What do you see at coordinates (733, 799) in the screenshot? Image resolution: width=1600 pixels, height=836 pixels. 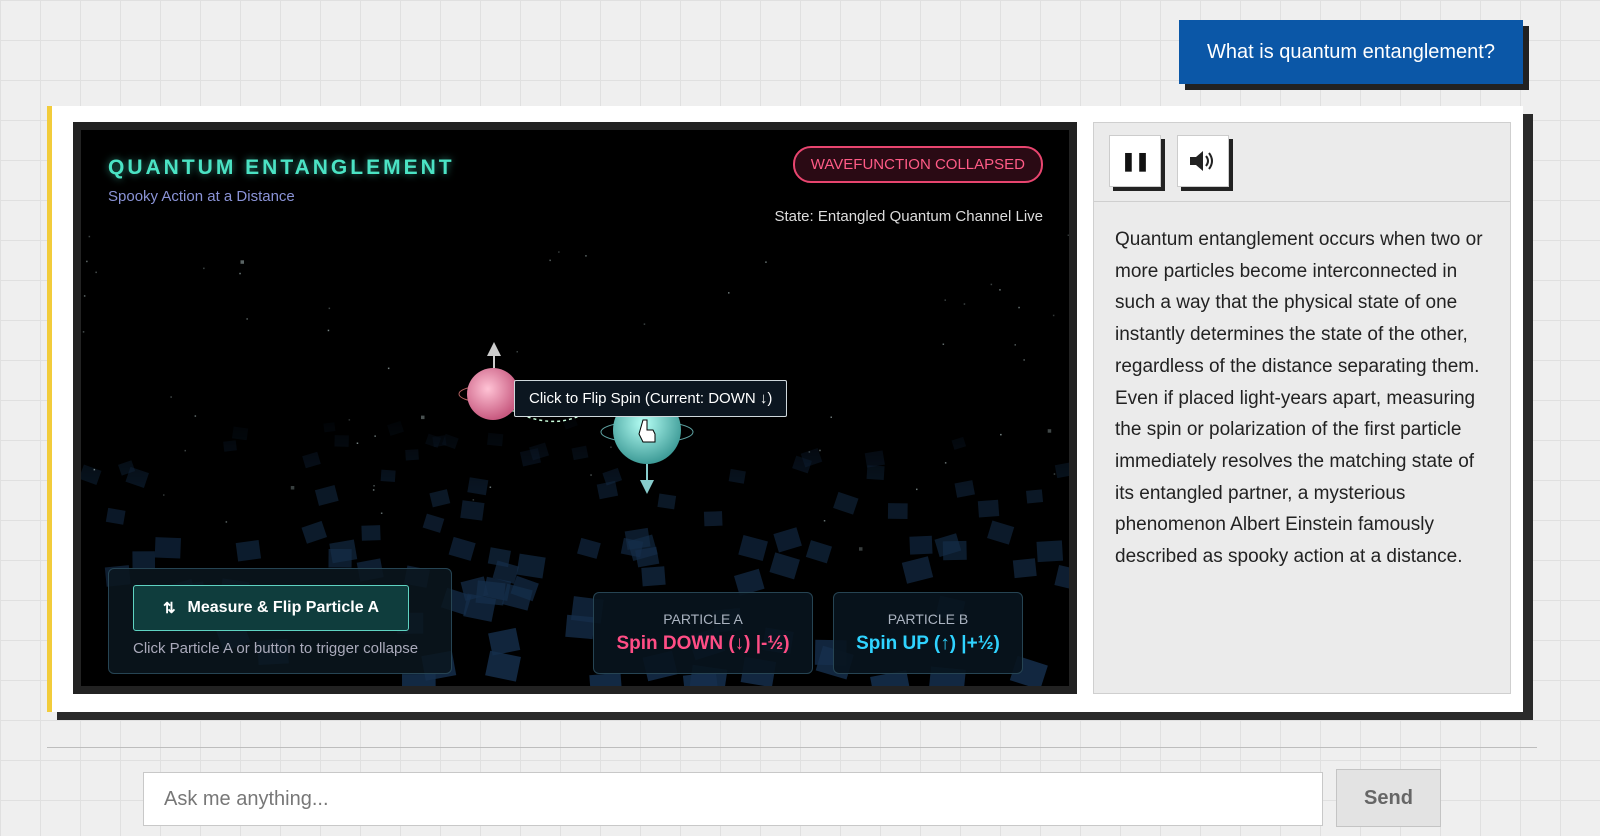 I see `chat-input` at bounding box center [733, 799].